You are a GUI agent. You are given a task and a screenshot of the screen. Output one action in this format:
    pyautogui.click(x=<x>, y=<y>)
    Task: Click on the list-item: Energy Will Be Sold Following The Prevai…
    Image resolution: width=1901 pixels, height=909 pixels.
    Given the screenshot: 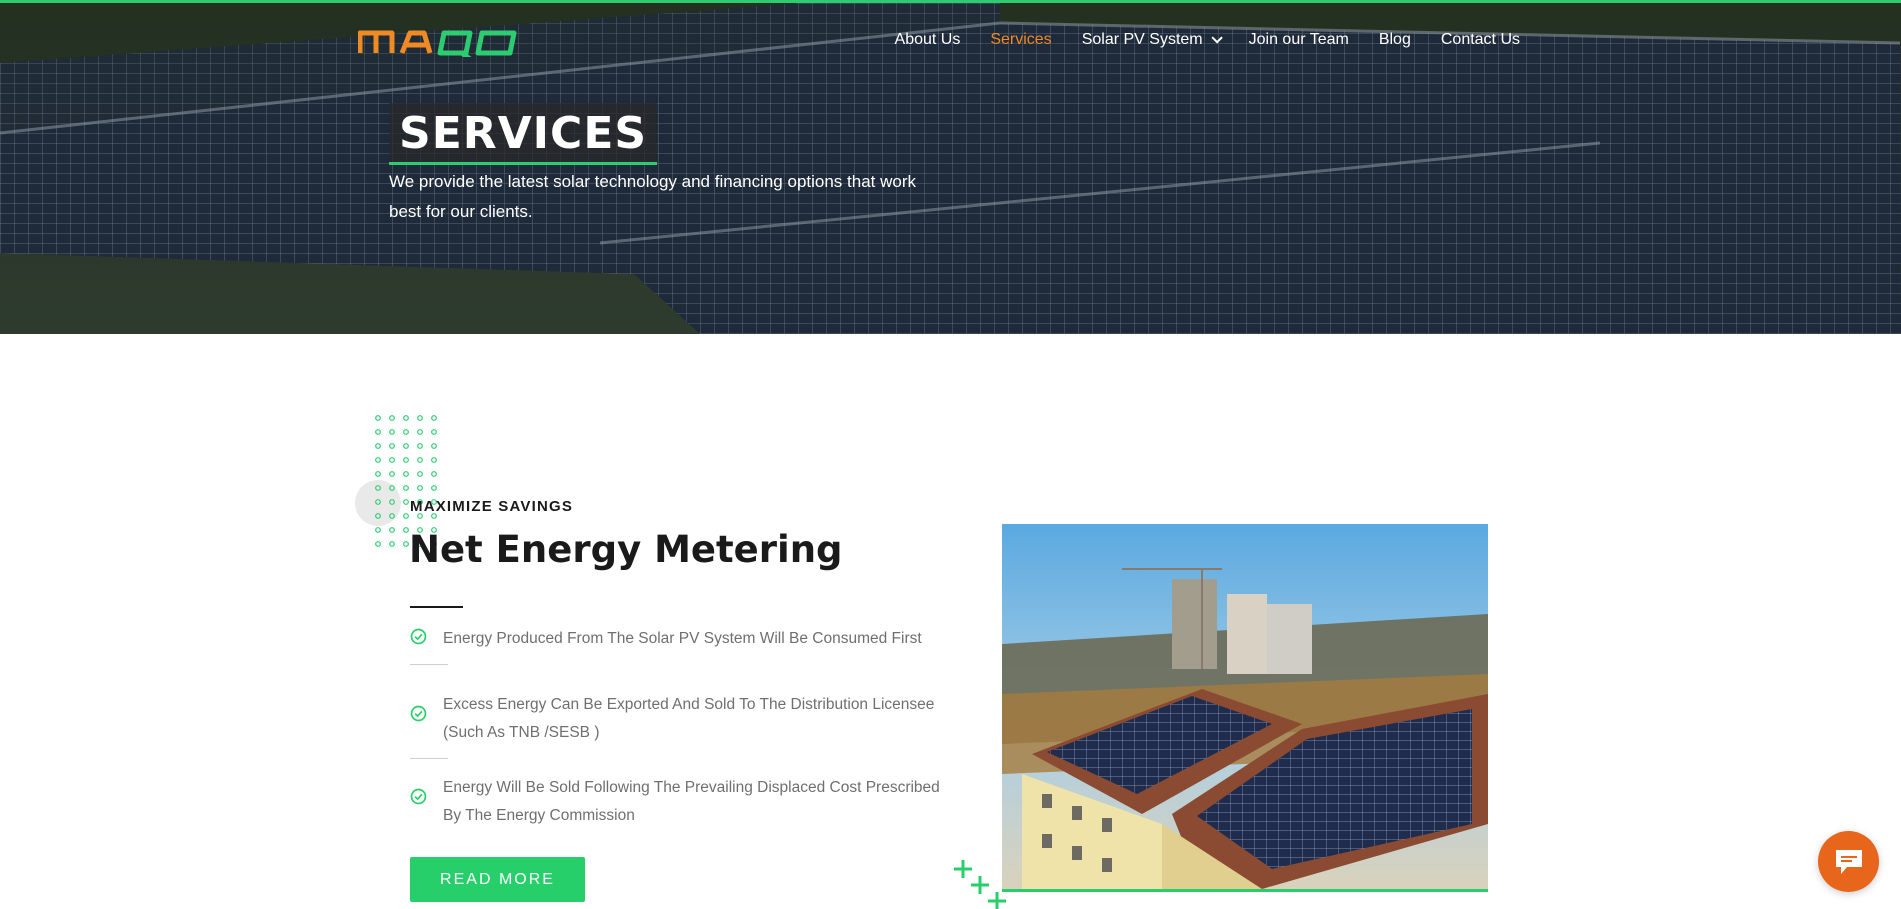 What is the action you would take?
    pyautogui.click(x=680, y=801)
    